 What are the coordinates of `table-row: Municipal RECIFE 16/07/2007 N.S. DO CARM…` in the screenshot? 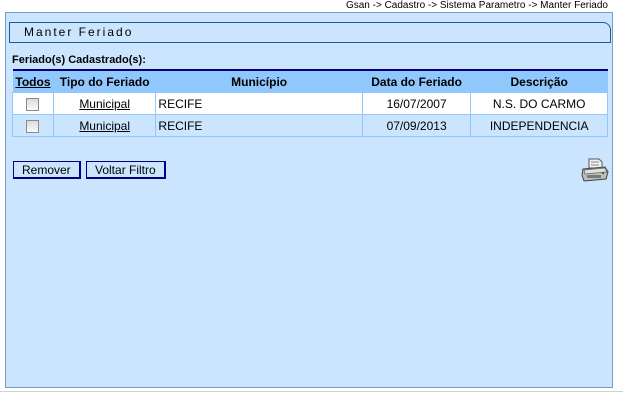 It's located at (310, 103).